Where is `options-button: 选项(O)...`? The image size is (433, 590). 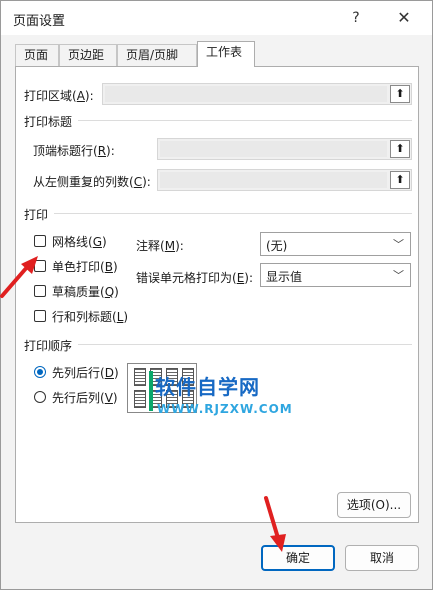
options-button: 选项(O)... is located at coordinates (374, 505).